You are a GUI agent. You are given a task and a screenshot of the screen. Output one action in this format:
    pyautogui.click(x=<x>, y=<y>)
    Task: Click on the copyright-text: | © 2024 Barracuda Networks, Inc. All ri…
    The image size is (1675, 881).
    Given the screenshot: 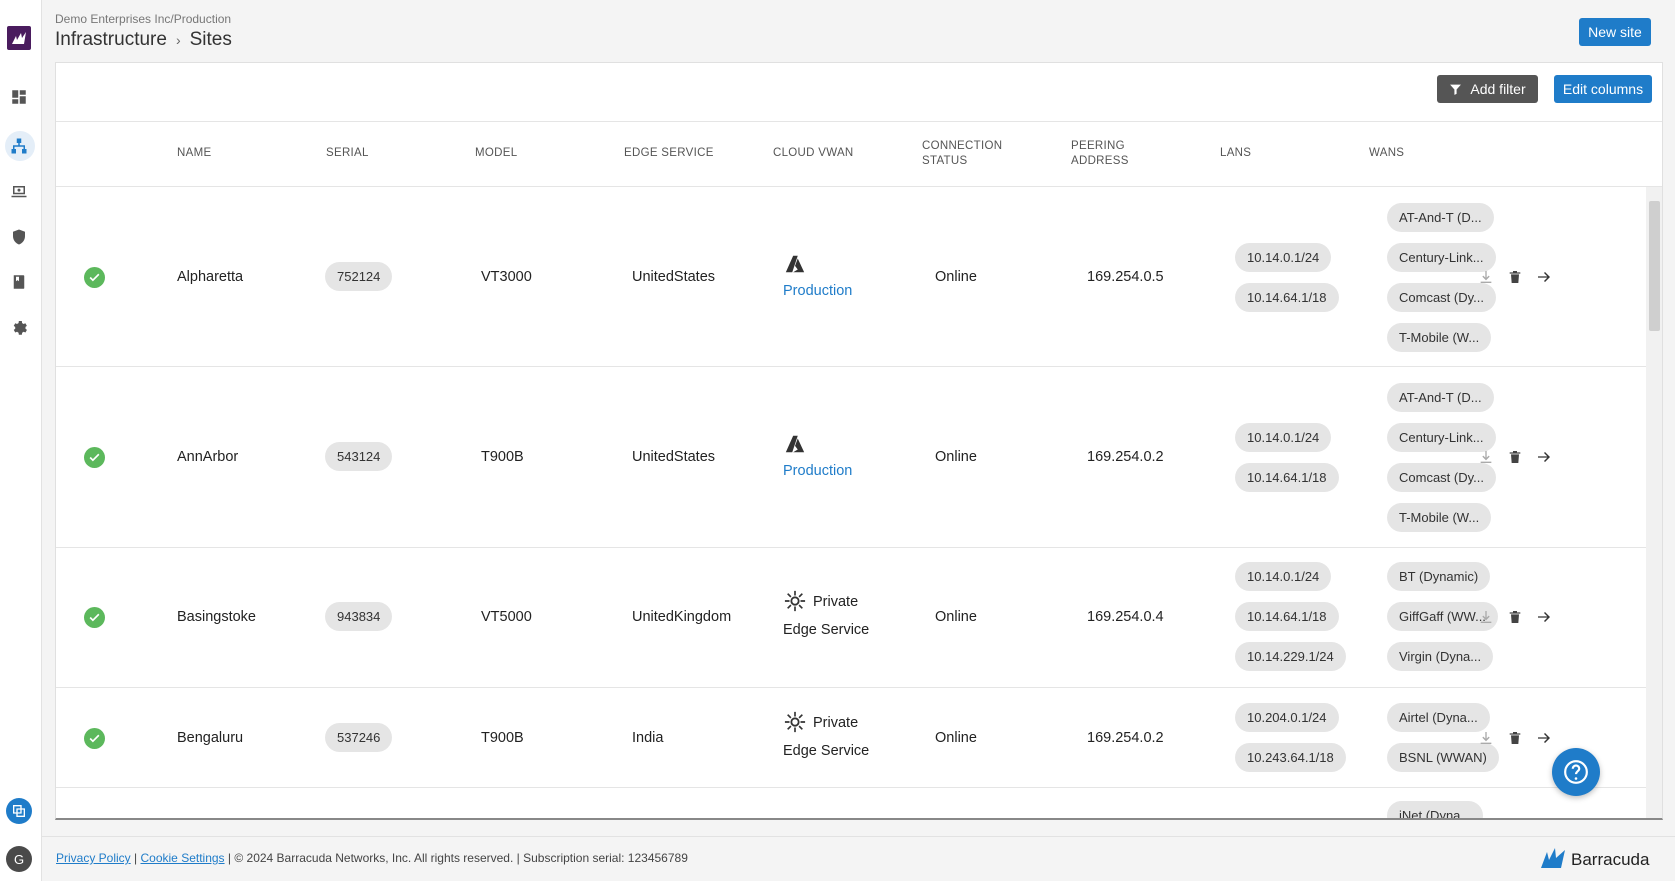 What is the action you would take?
    pyautogui.click(x=457, y=858)
    